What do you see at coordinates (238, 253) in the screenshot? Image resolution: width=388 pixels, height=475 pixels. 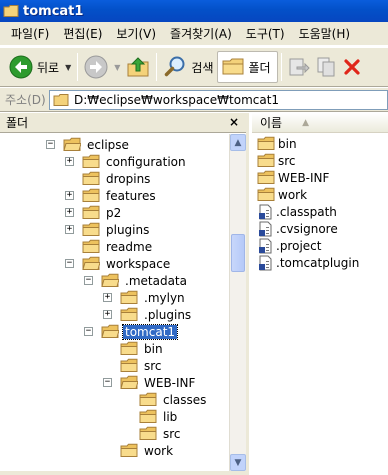 I see `scroll-thumb` at bounding box center [238, 253].